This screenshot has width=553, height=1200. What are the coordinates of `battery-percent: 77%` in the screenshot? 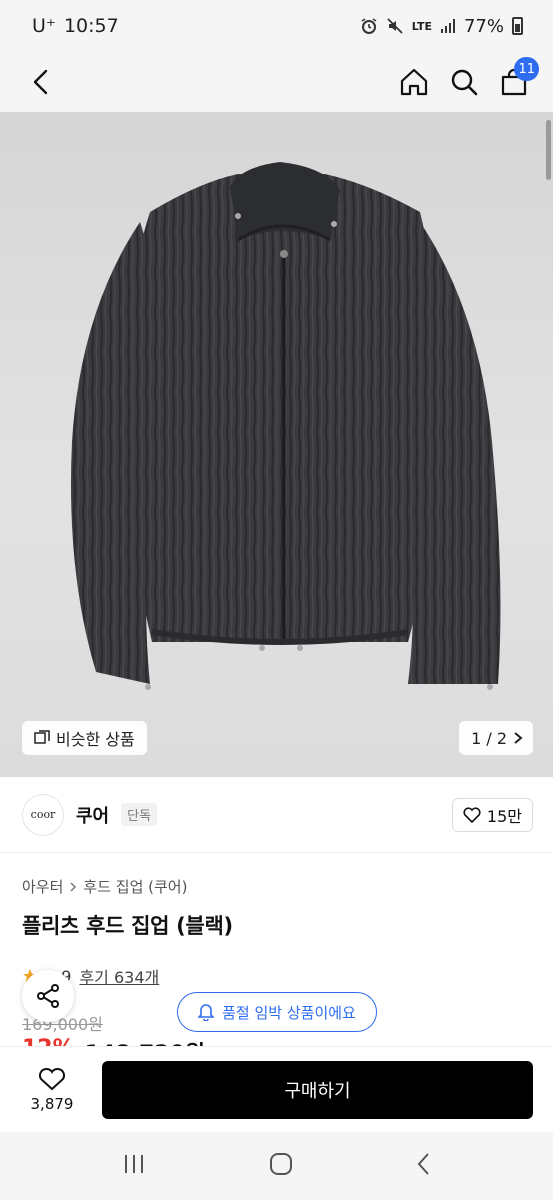 It's located at (483, 26).